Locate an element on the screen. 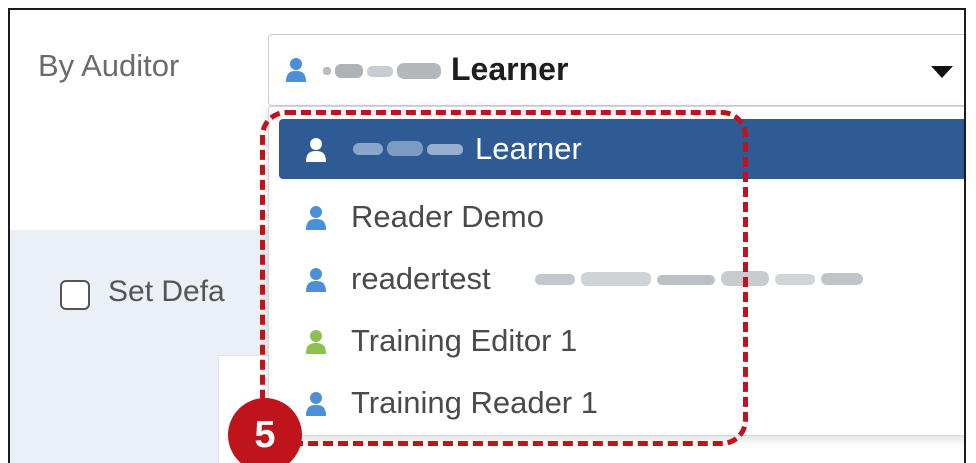 The width and height of the screenshot is (976, 463). step-number-badge: 5 is located at coordinates (265, 430).